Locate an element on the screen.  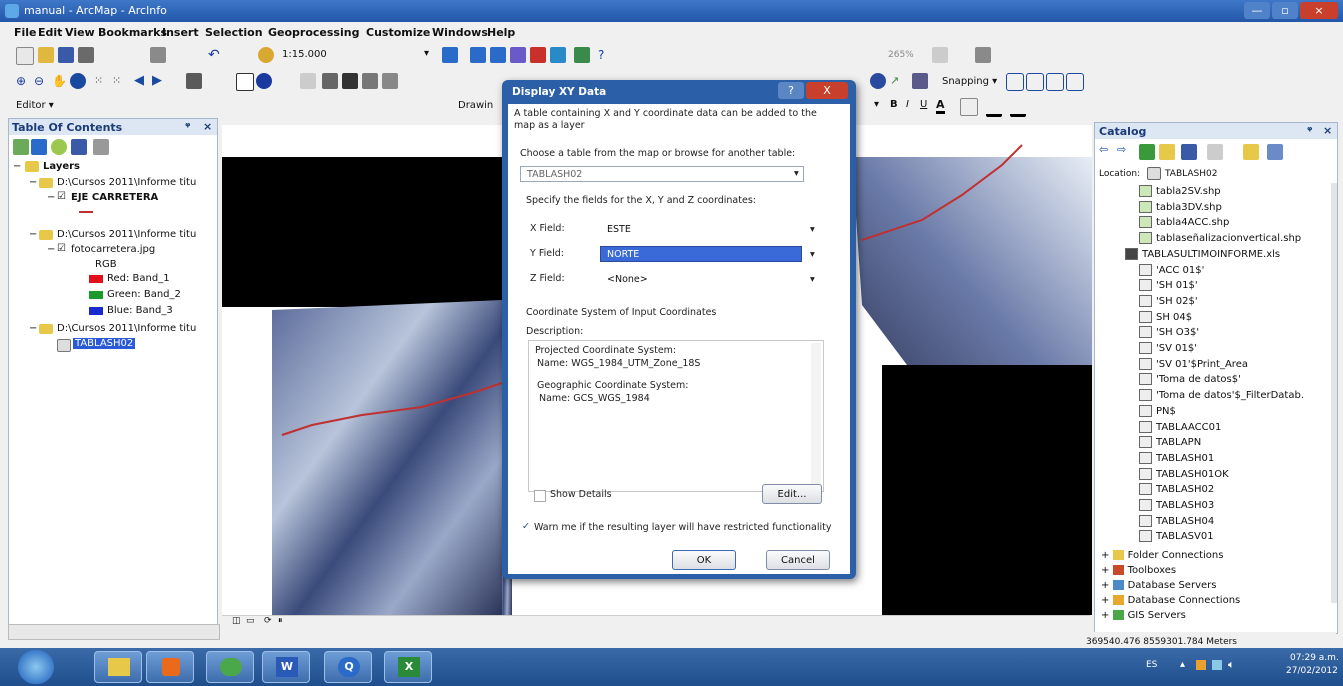
toc-pin-icon: ᵠ is located at coordinates (187, 126).